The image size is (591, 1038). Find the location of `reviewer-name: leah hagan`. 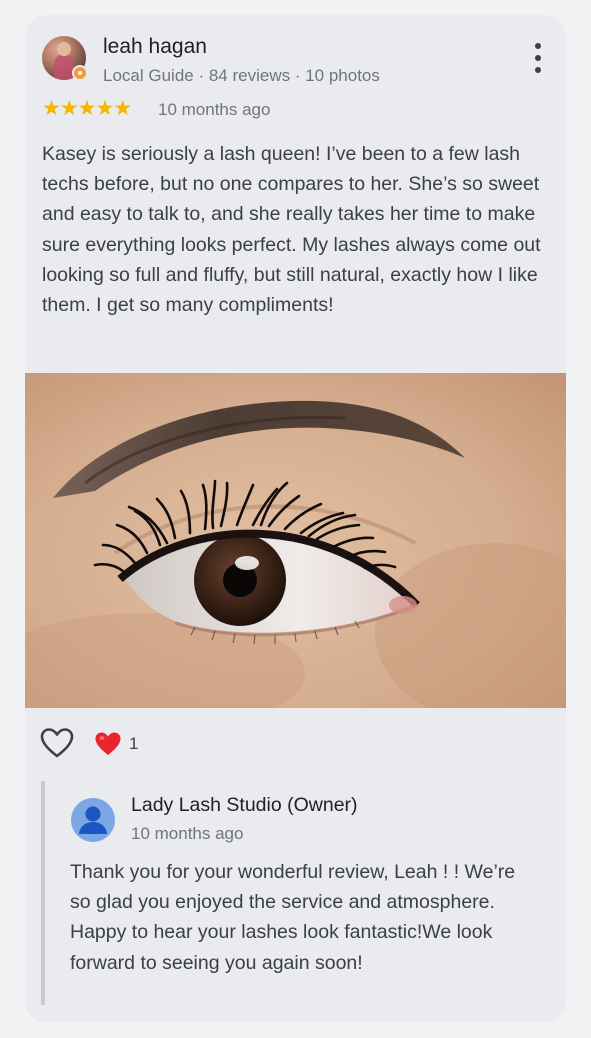

reviewer-name: leah hagan is located at coordinates (155, 47).